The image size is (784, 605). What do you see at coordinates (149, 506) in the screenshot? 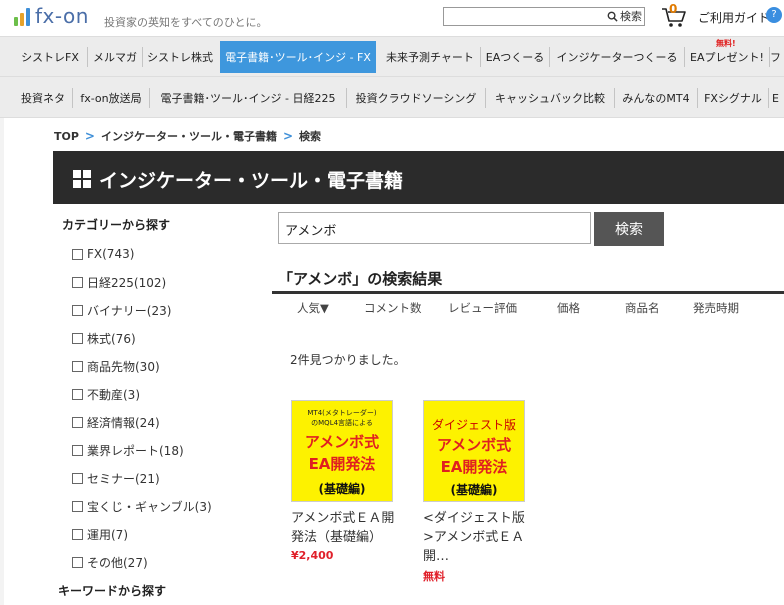
I see `category-label: 宝くじ・ギャンブル(3)` at bounding box center [149, 506].